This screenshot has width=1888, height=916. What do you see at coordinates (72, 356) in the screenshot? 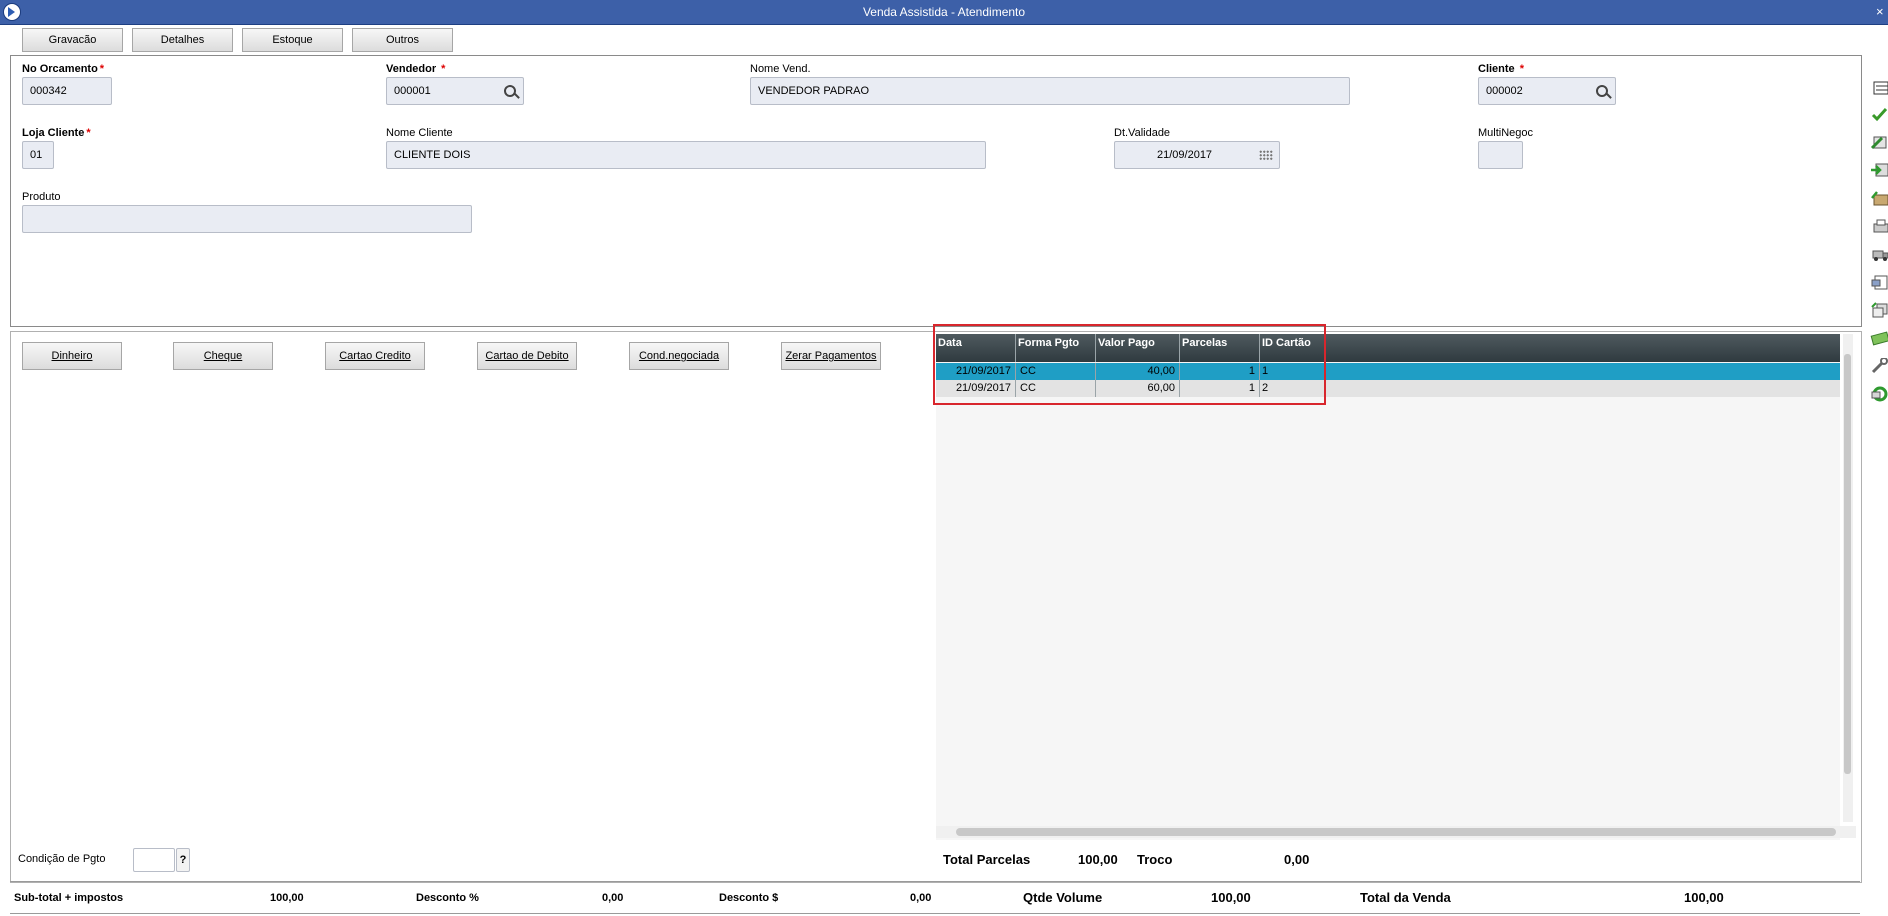
I see `dinheiro-button: Dinheiro` at bounding box center [72, 356].